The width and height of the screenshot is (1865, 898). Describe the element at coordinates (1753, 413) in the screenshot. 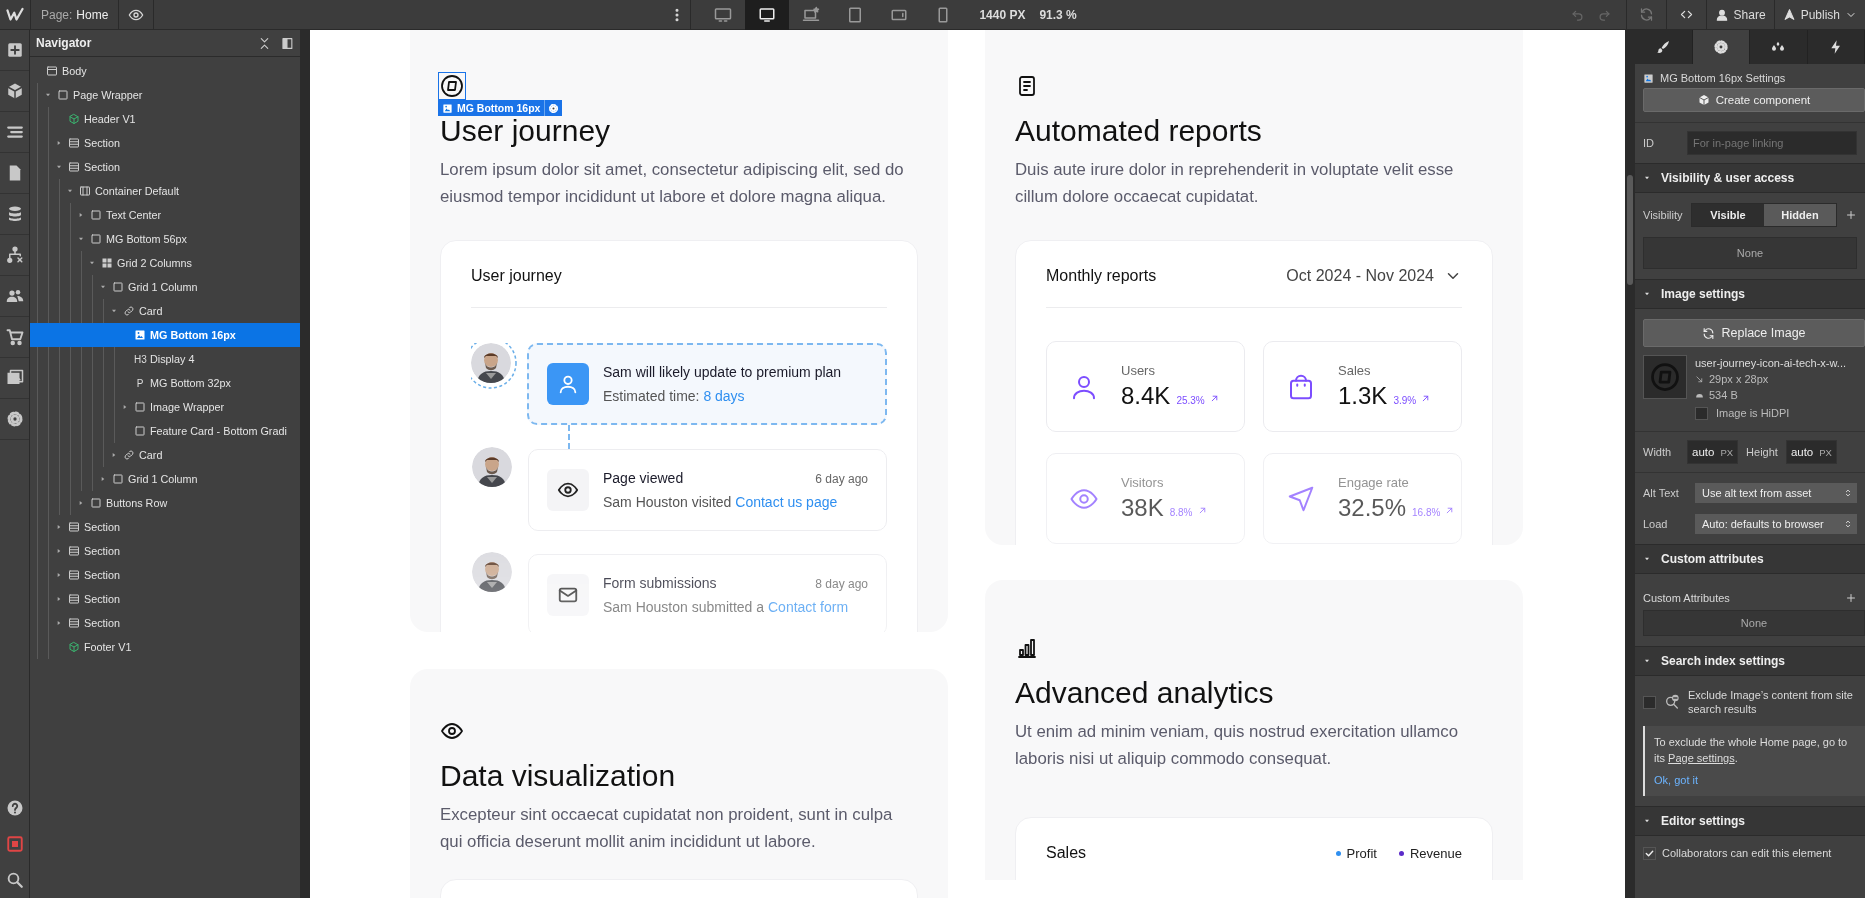

I see `checkbox-label: Image is HiDPI` at that location.